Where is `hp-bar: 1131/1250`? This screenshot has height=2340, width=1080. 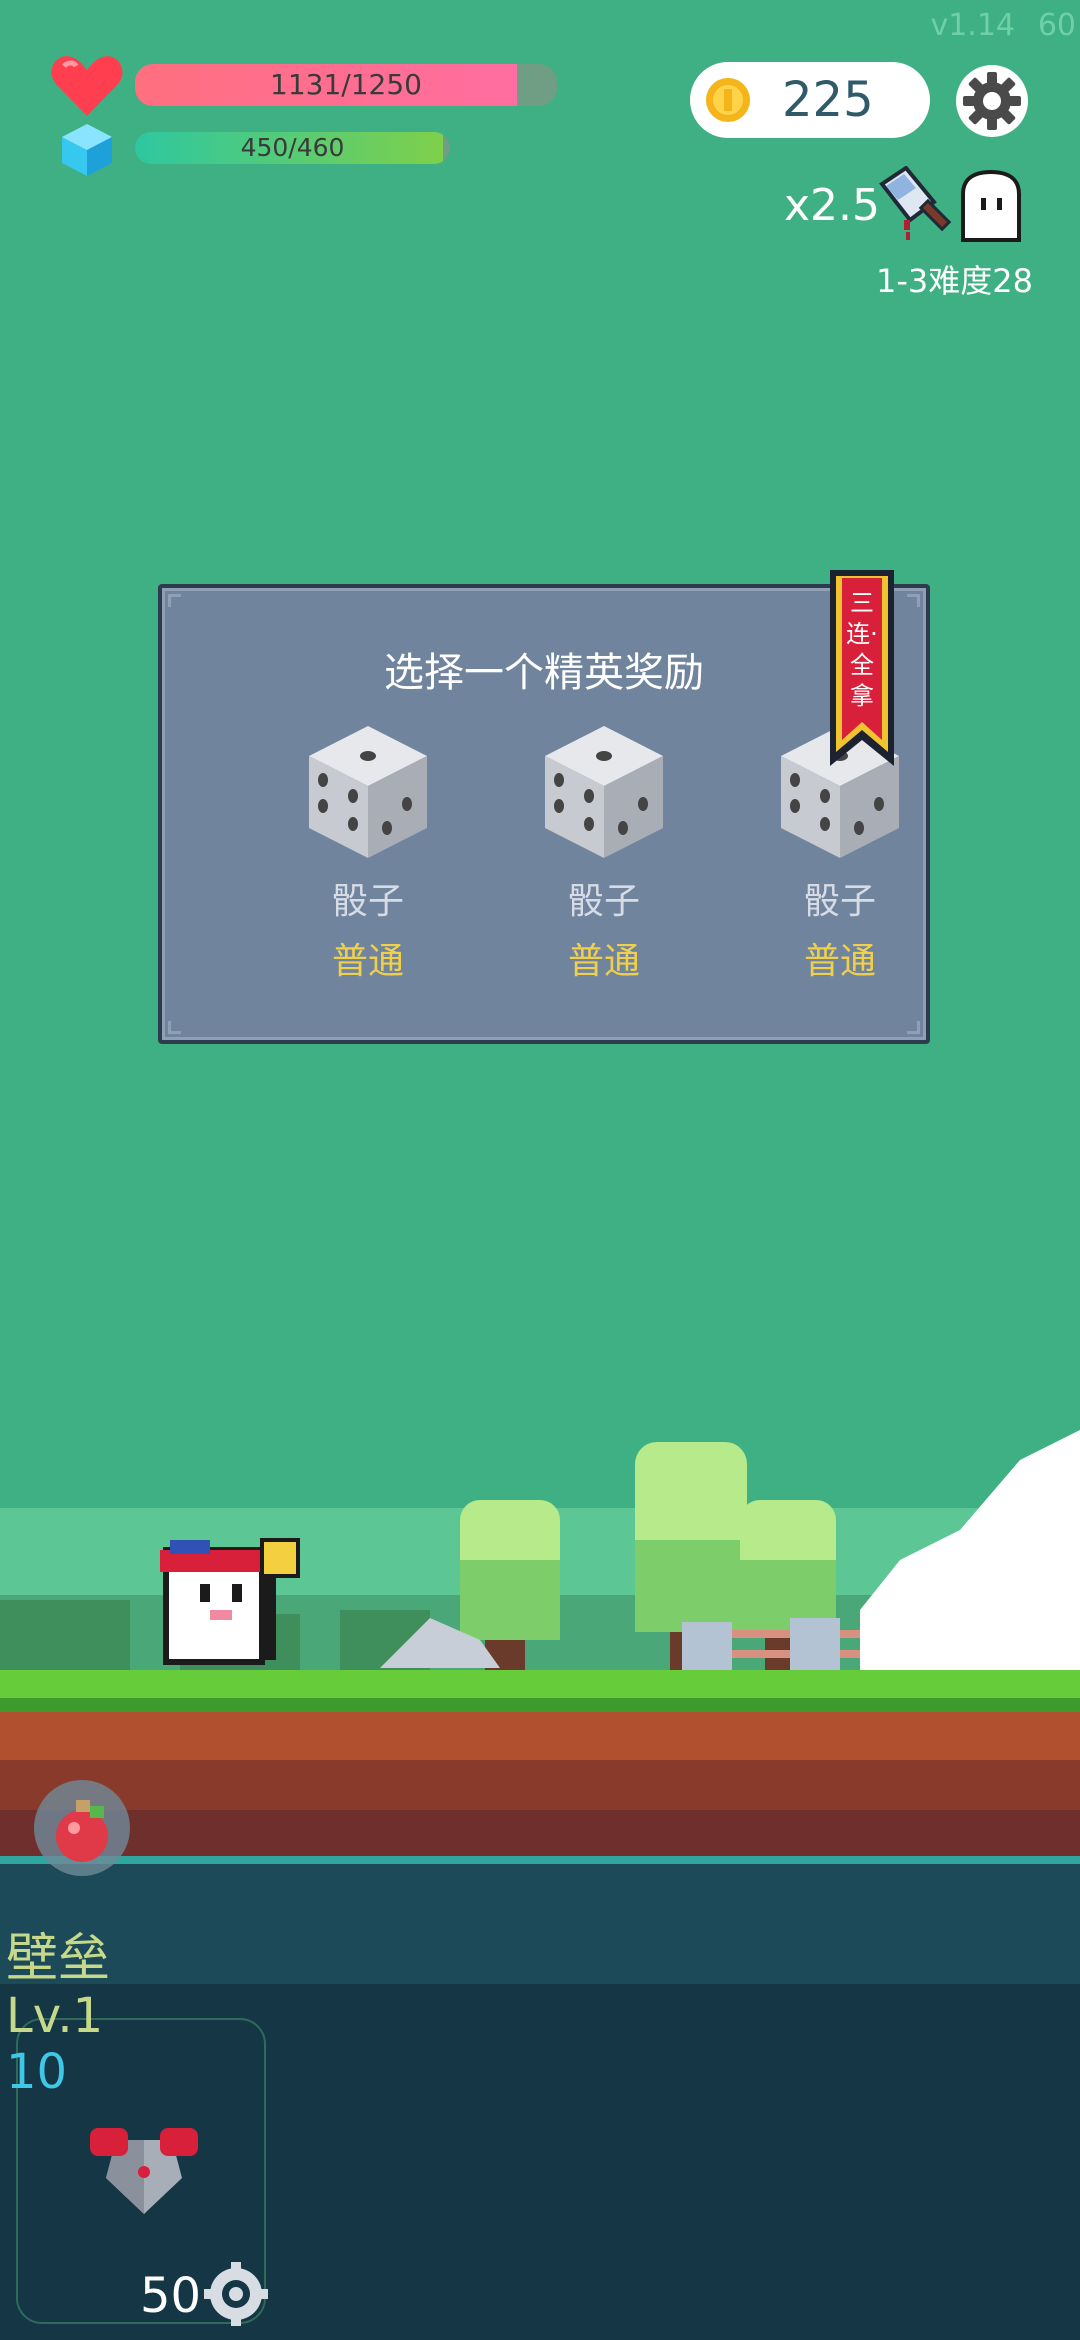 hp-bar: 1131/1250 is located at coordinates (346, 85).